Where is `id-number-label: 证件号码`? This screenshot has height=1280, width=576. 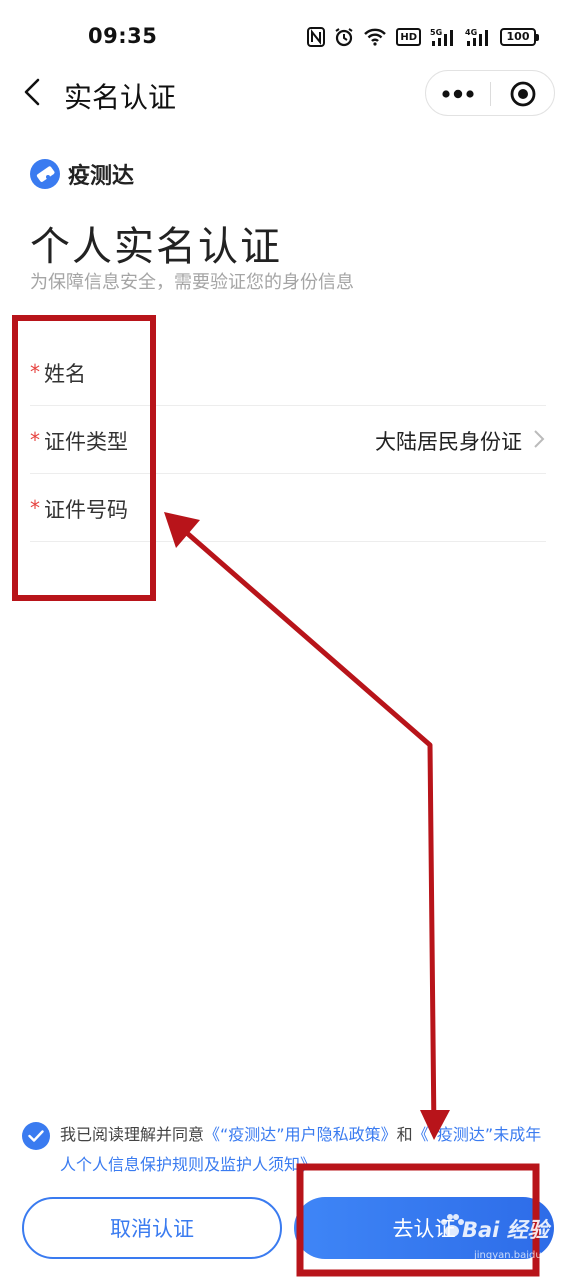 id-number-label: 证件号码 is located at coordinates (86, 510).